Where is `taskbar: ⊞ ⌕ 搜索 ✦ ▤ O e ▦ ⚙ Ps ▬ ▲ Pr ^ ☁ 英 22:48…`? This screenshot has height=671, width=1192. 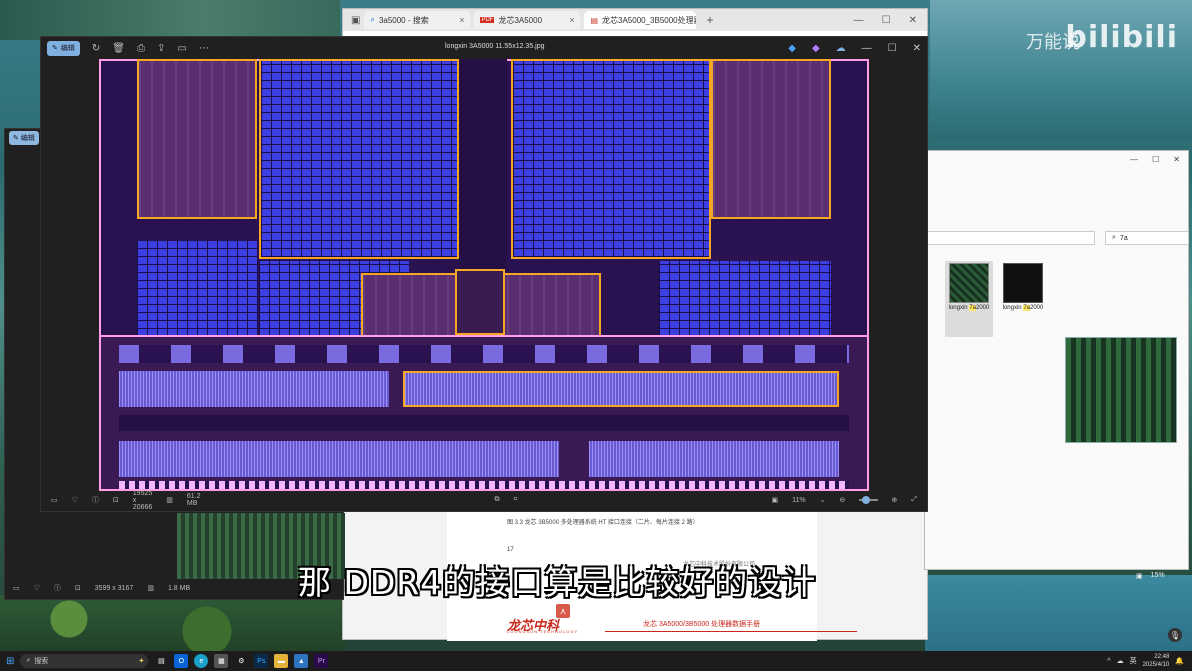 taskbar: ⊞ ⌕ 搜索 ✦ ▤ O e ▦ ⚙ Ps ▬ ▲ Pr ^ ☁ 英 22:48… is located at coordinates (596, 661).